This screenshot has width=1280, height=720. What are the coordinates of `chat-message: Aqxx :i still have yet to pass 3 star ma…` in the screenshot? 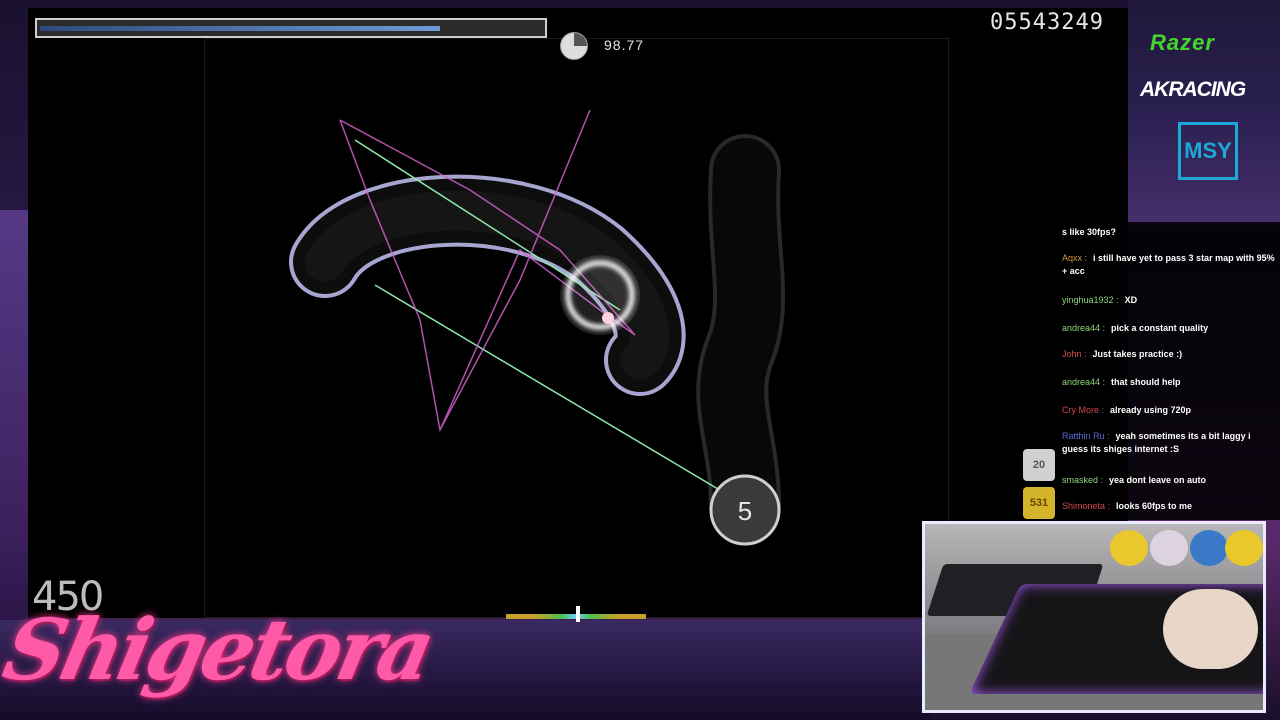 It's located at (1169, 265).